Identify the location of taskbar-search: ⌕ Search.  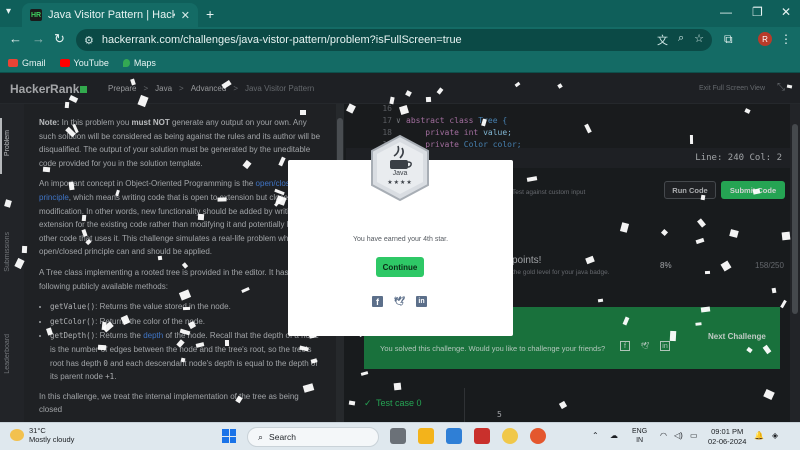
(313, 437).